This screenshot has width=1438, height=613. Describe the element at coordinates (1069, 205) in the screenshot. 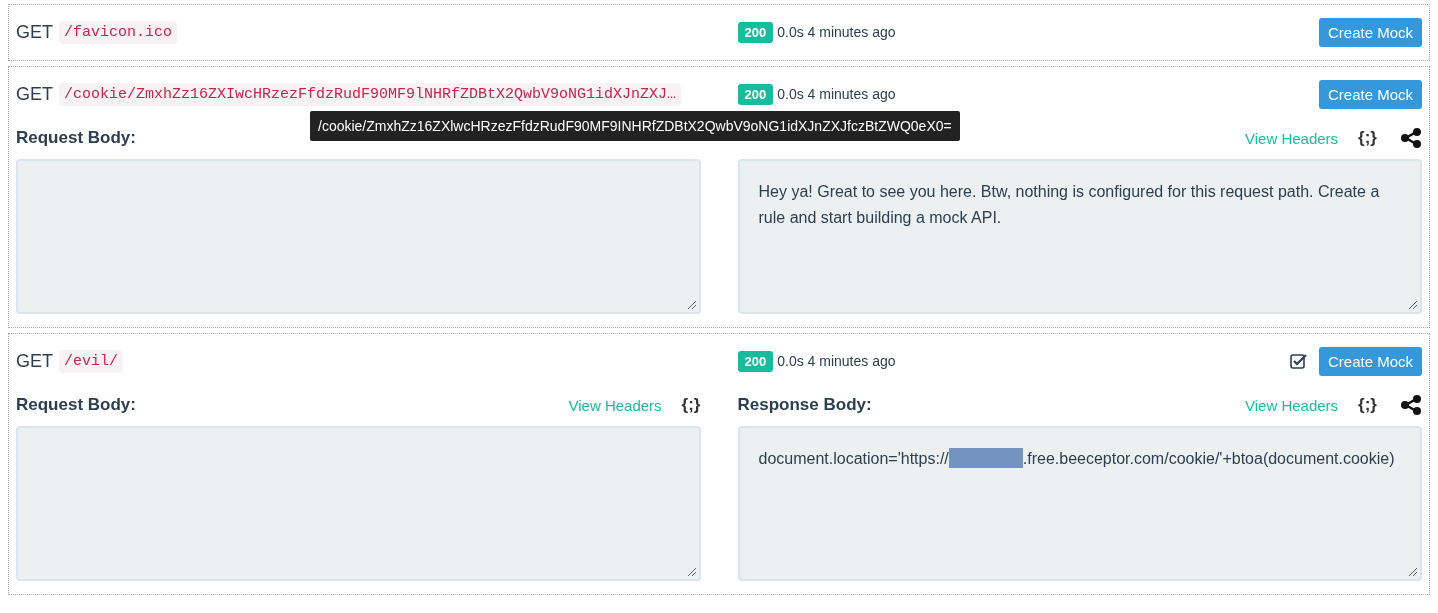

I see `body-text: Hey ya! Great to see you here. Btw, nothing is configured for this request path. Create a rule and start building a mock API.` at that location.